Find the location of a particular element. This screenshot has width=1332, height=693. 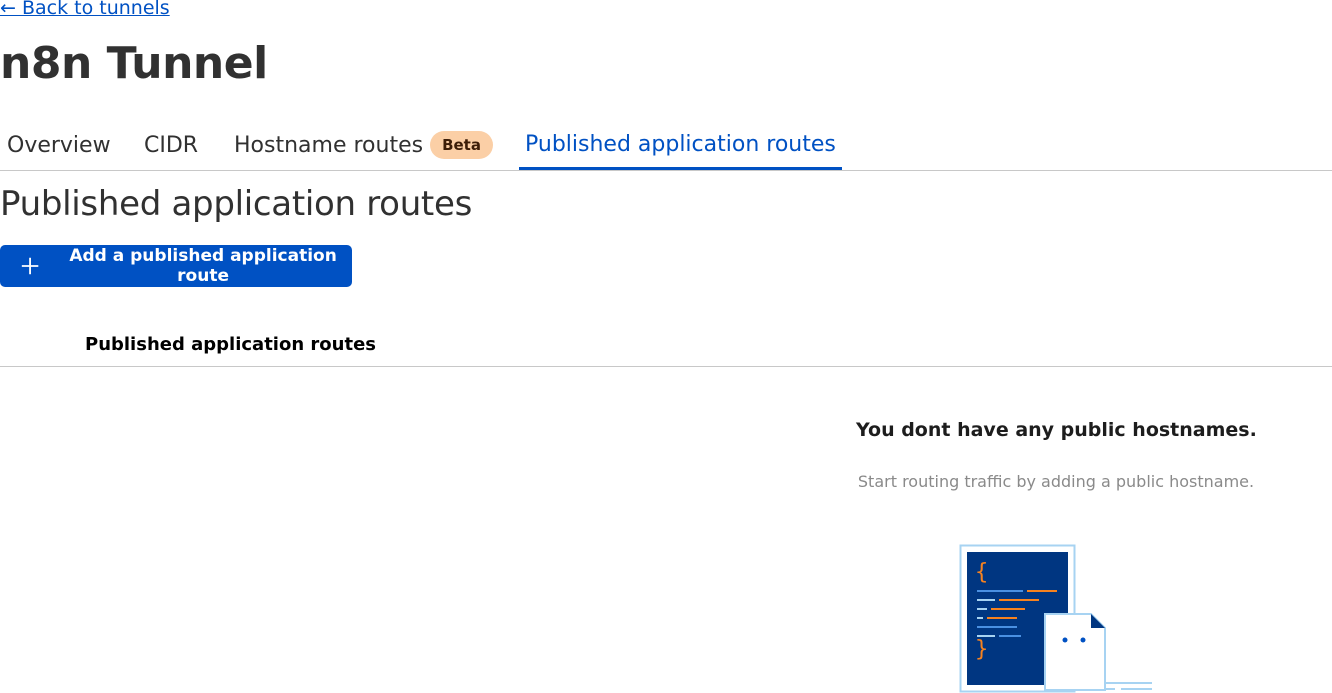

tab-published-application-routes-label: Published application routes is located at coordinates (680, 144).